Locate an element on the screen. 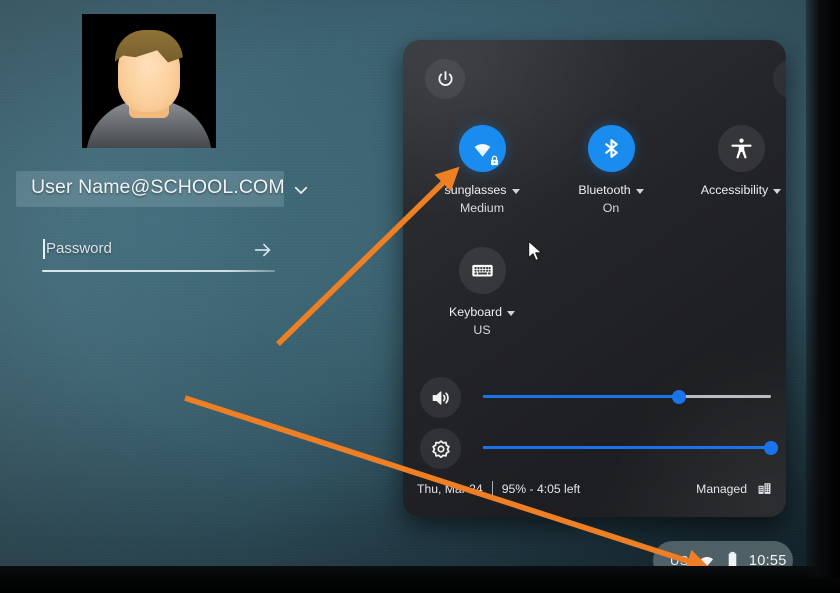  keyboard-icon is located at coordinates (482, 270).